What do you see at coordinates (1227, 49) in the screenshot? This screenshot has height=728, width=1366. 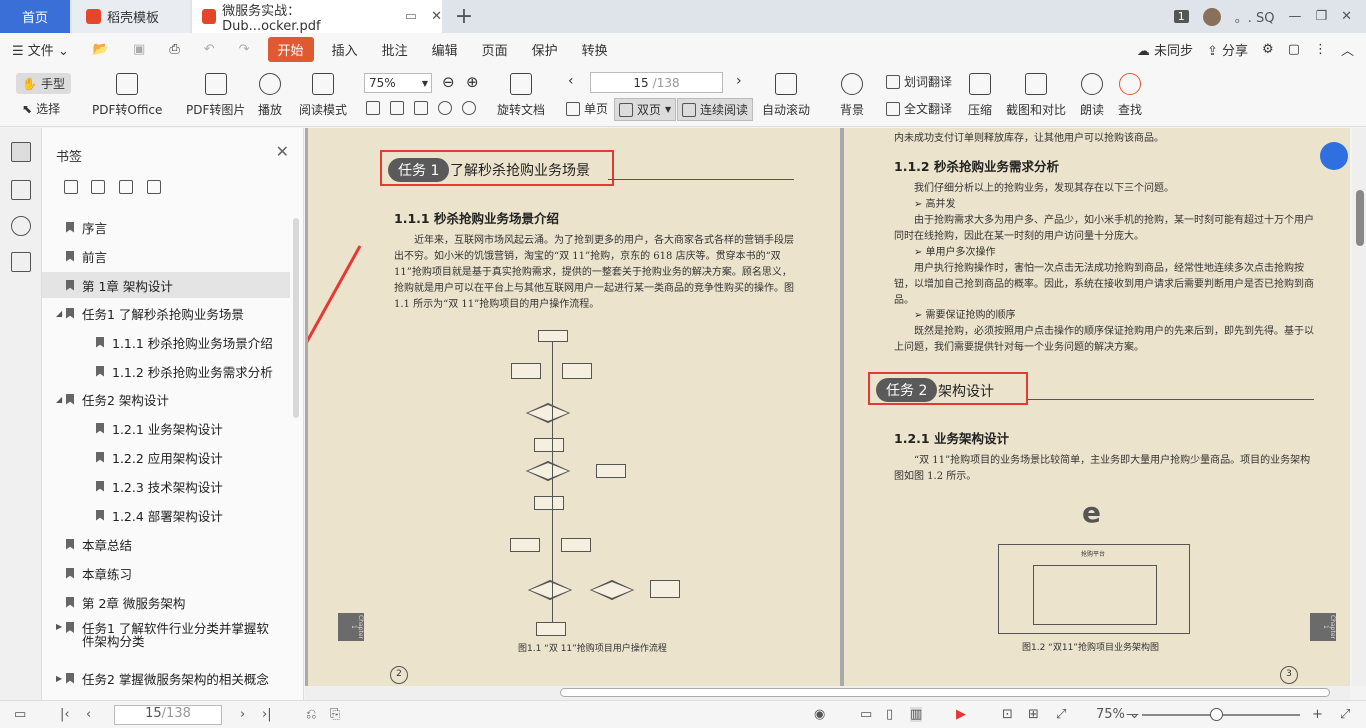 I see `share-button: ⇪ 分享` at bounding box center [1227, 49].